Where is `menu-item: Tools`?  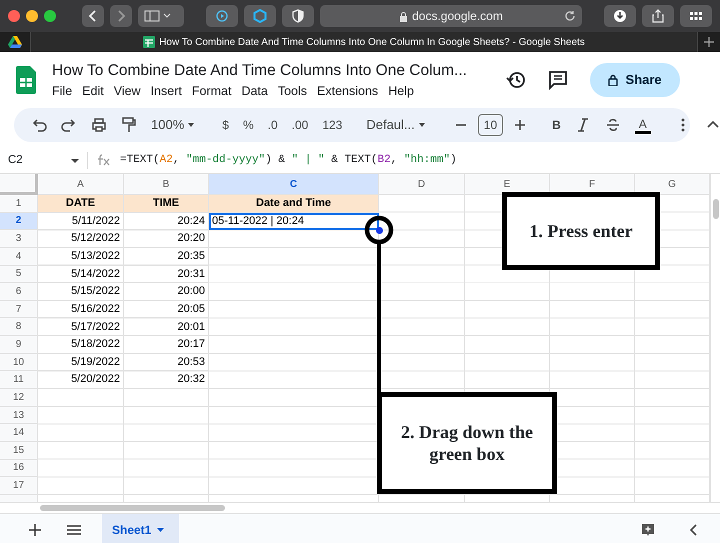
menu-item: Tools is located at coordinates (292, 91).